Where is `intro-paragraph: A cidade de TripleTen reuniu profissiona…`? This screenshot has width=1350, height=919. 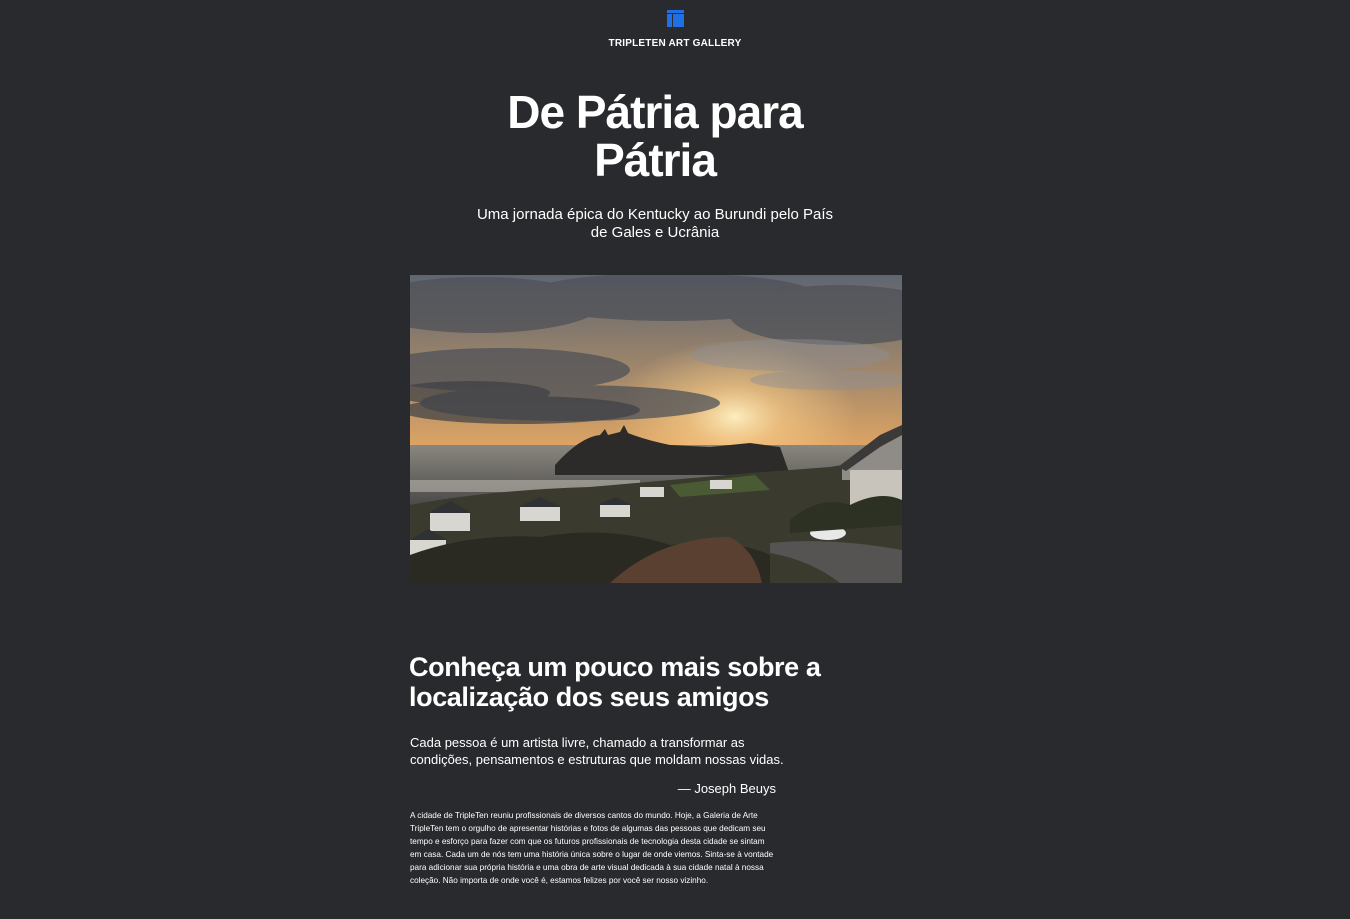 intro-paragraph: A cidade de TripleTen reuniu profissiona… is located at coordinates (592, 848).